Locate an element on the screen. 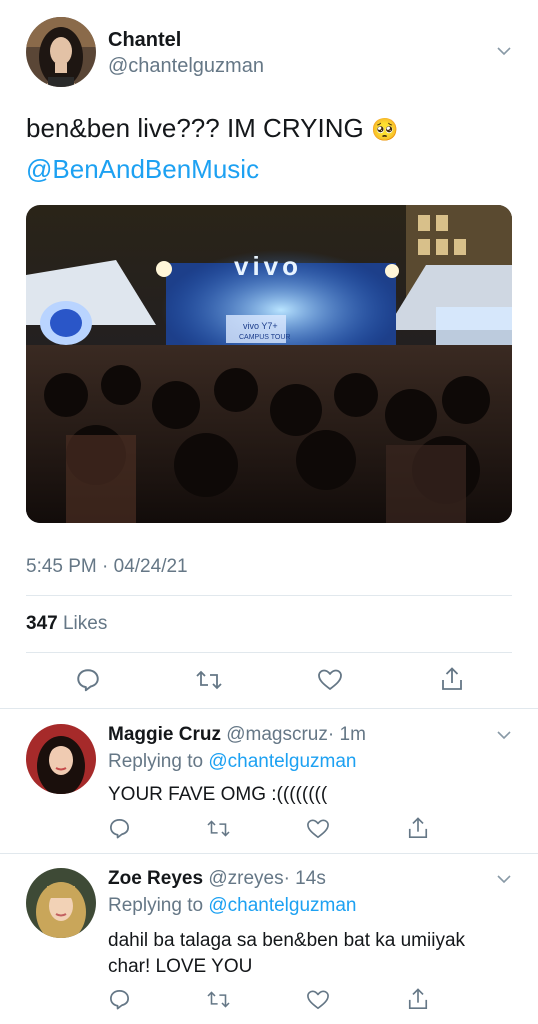  photo-banner-line1: vivo Y7+ is located at coordinates (260, 326).